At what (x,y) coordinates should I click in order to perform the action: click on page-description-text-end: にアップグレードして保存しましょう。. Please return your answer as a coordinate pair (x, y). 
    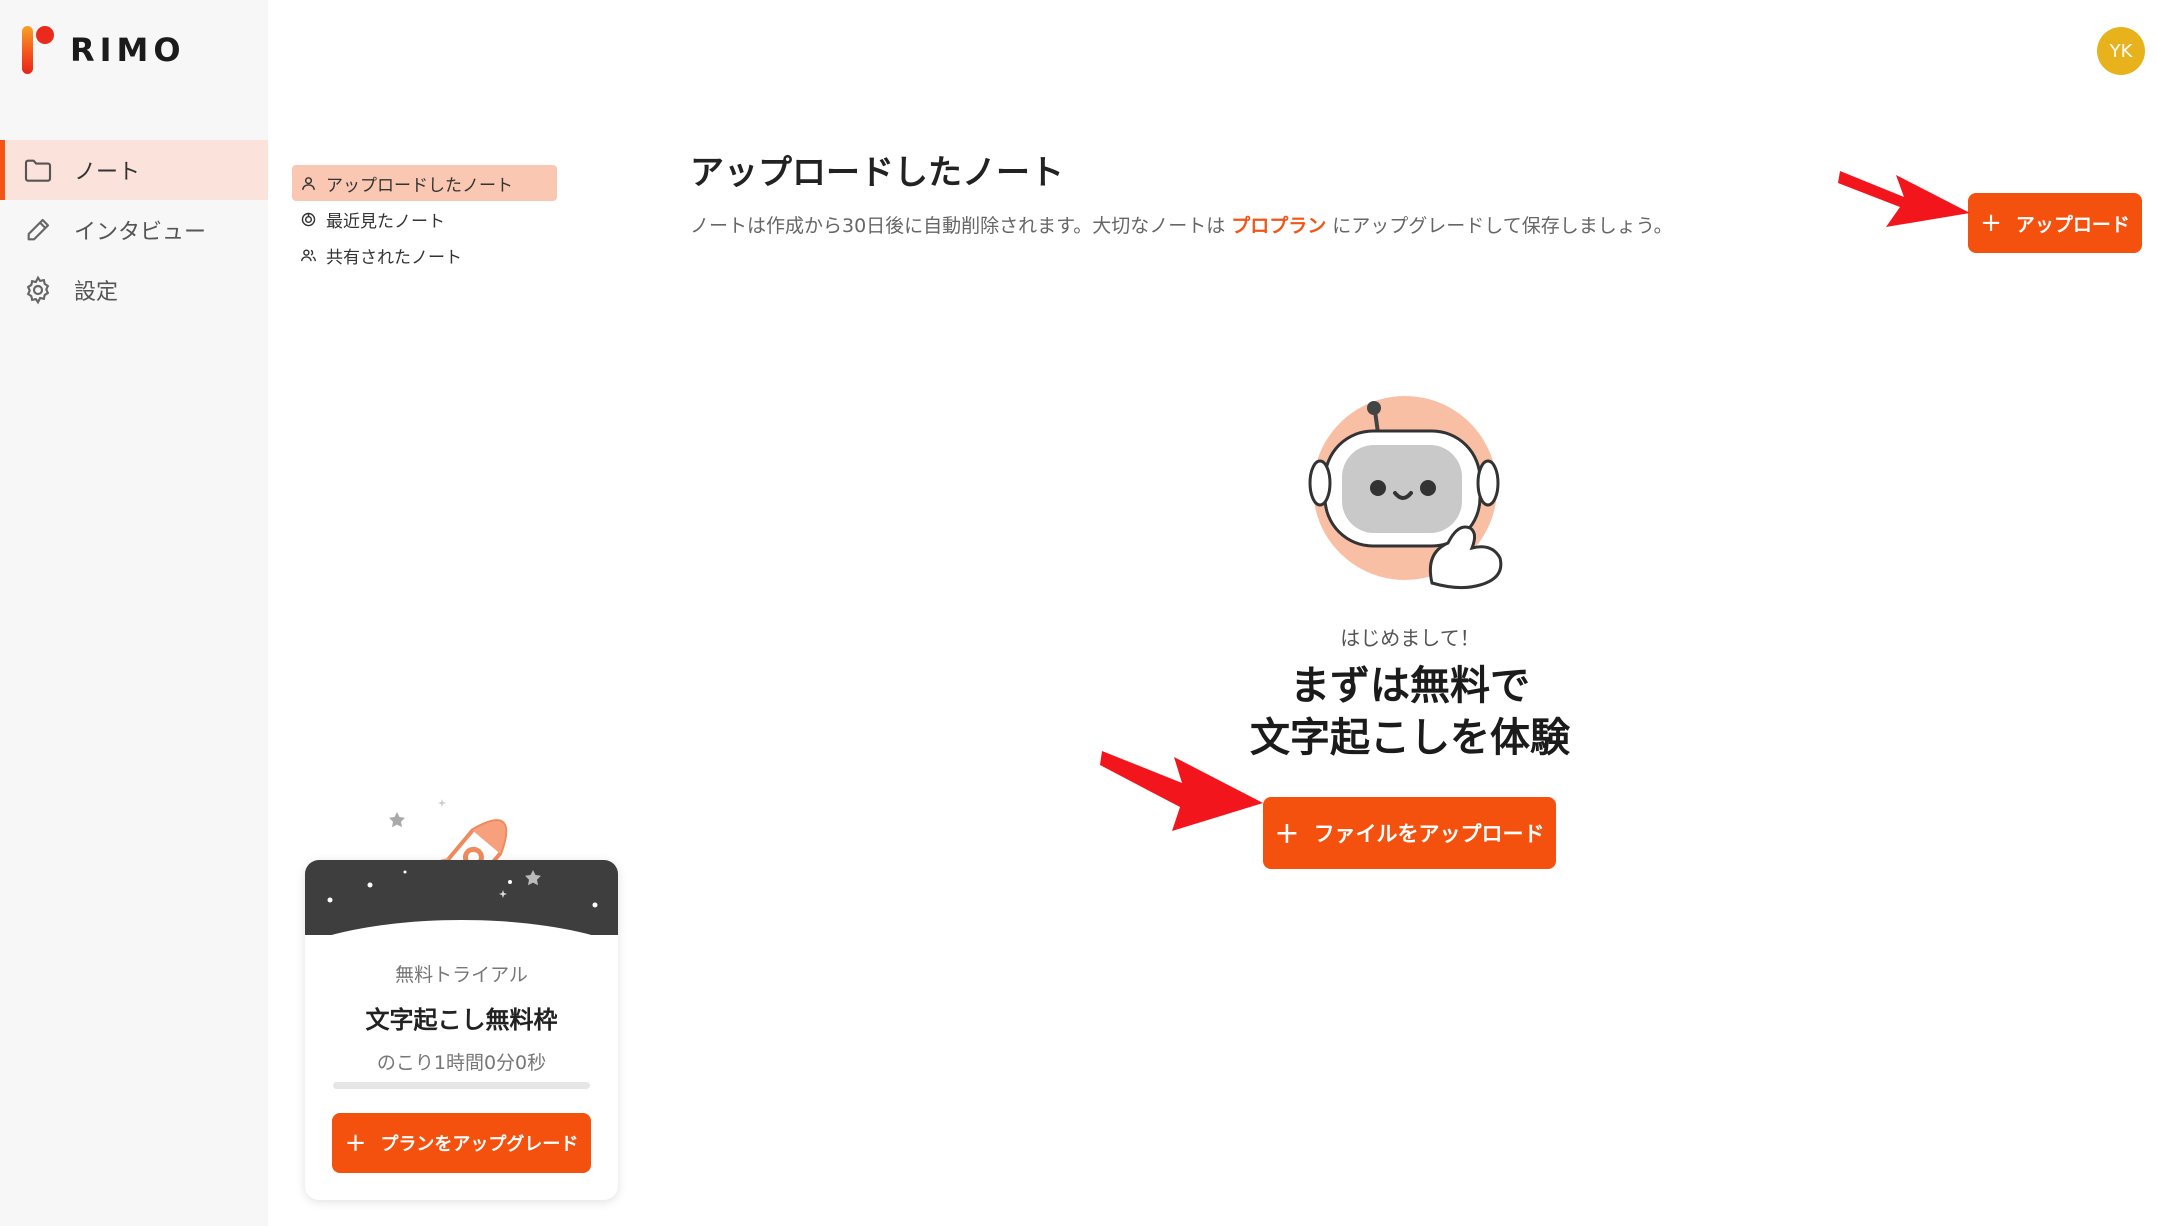
    Looking at the image, I should click on (1502, 226).